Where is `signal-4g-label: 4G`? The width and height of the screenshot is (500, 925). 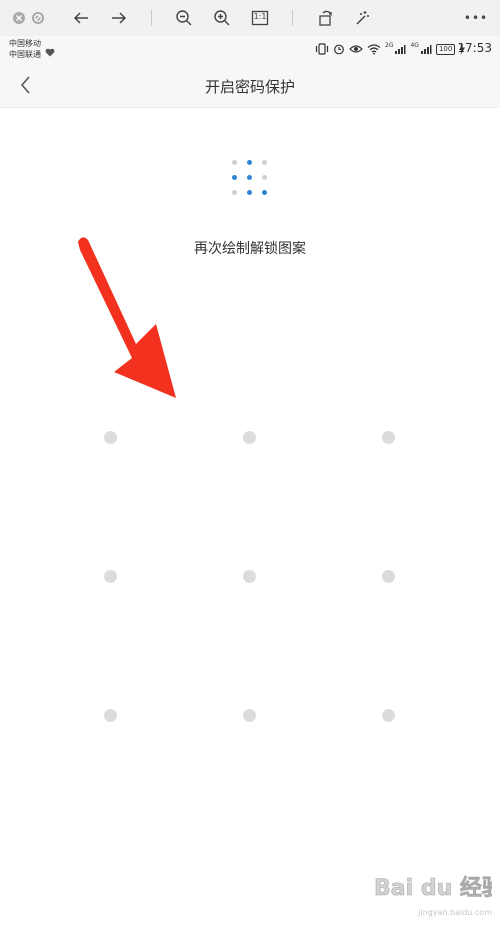
signal-4g-label: 4G is located at coordinates (414, 45).